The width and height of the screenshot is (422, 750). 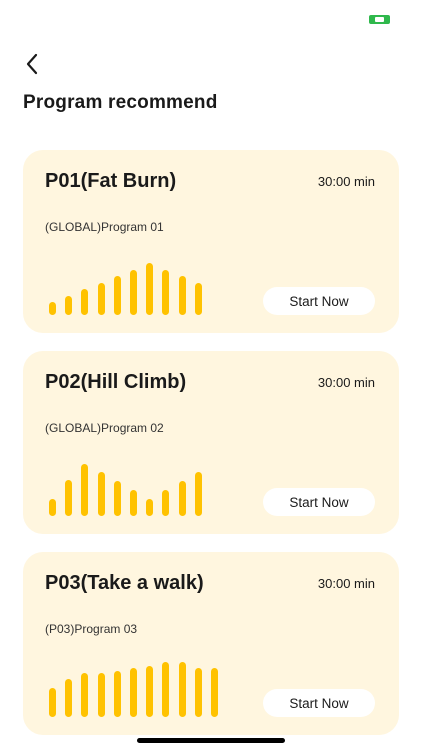 I want to click on chevron-left-icon, so click(x=32, y=64).